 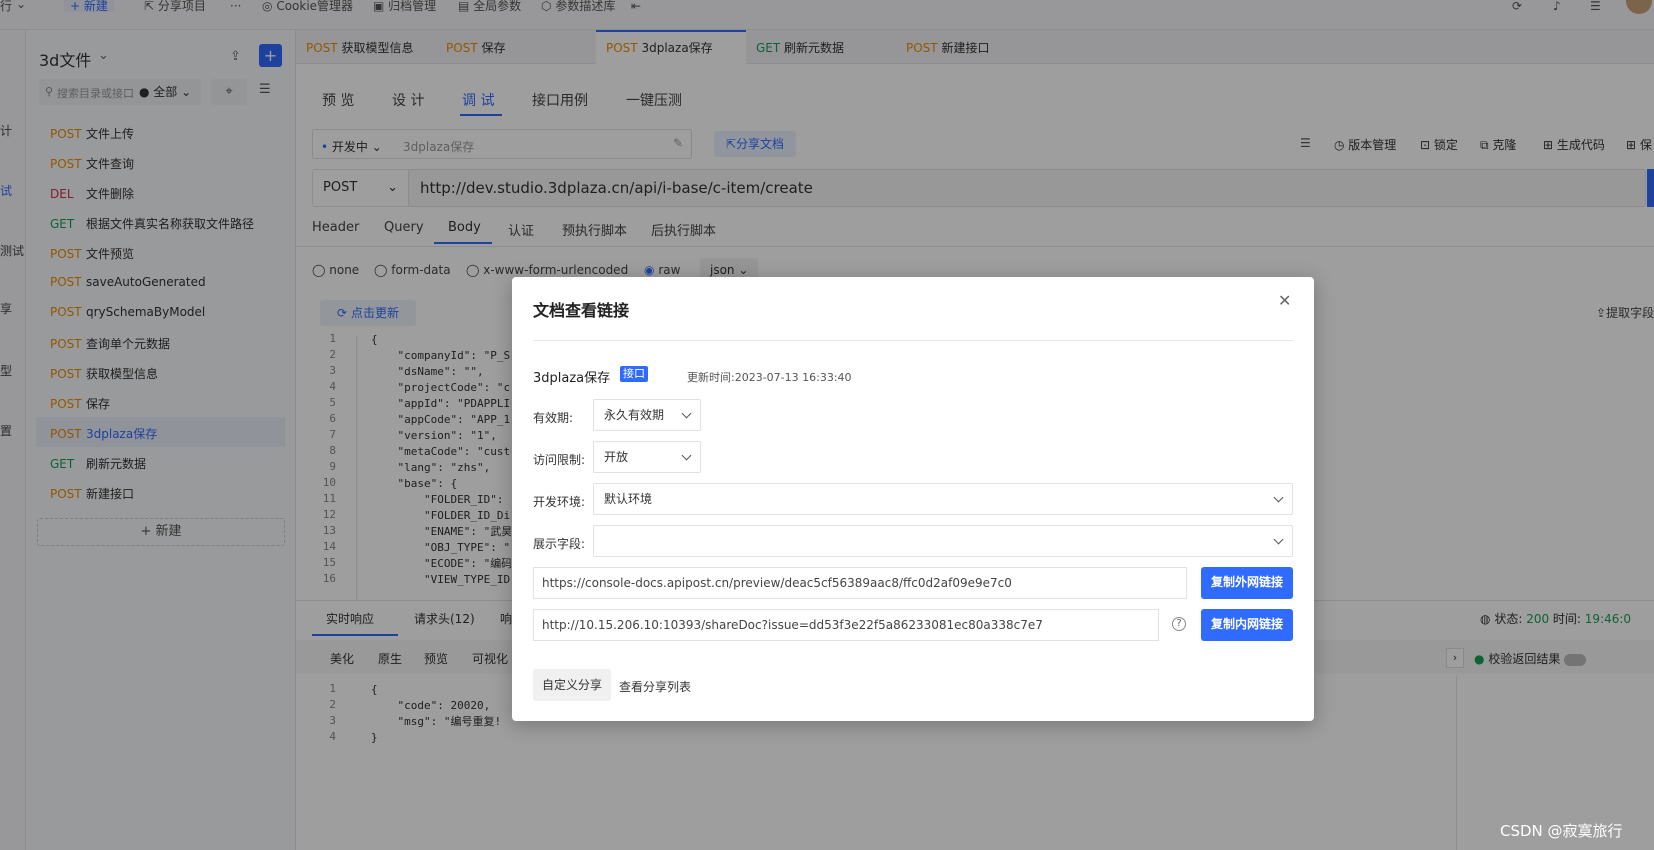 I want to click on modal-title: 文档查看链接, so click(x=581, y=310).